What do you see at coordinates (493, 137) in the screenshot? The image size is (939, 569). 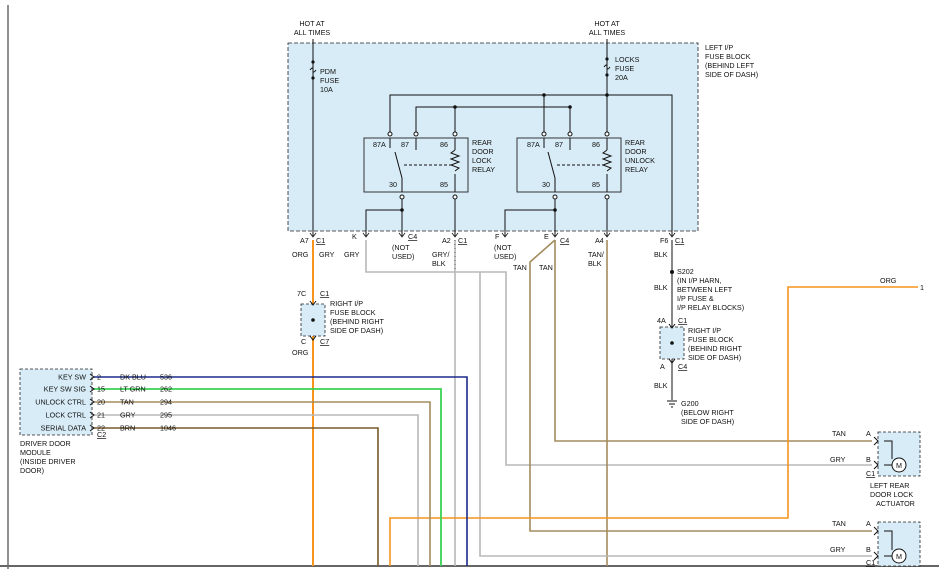 I see `left-fuse-block-box` at bounding box center [493, 137].